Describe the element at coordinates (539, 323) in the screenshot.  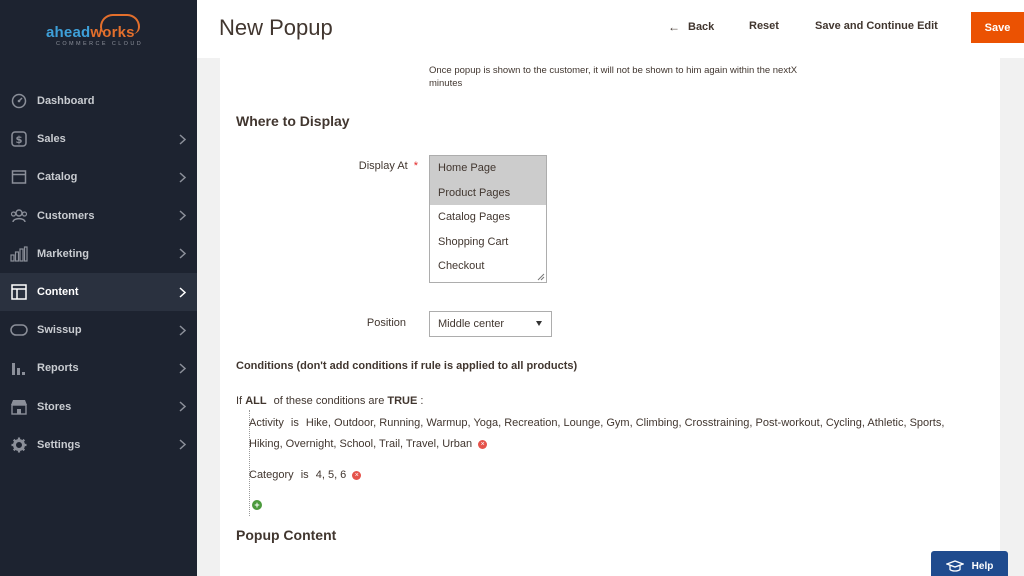
I see `caret-down-icon` at that location.